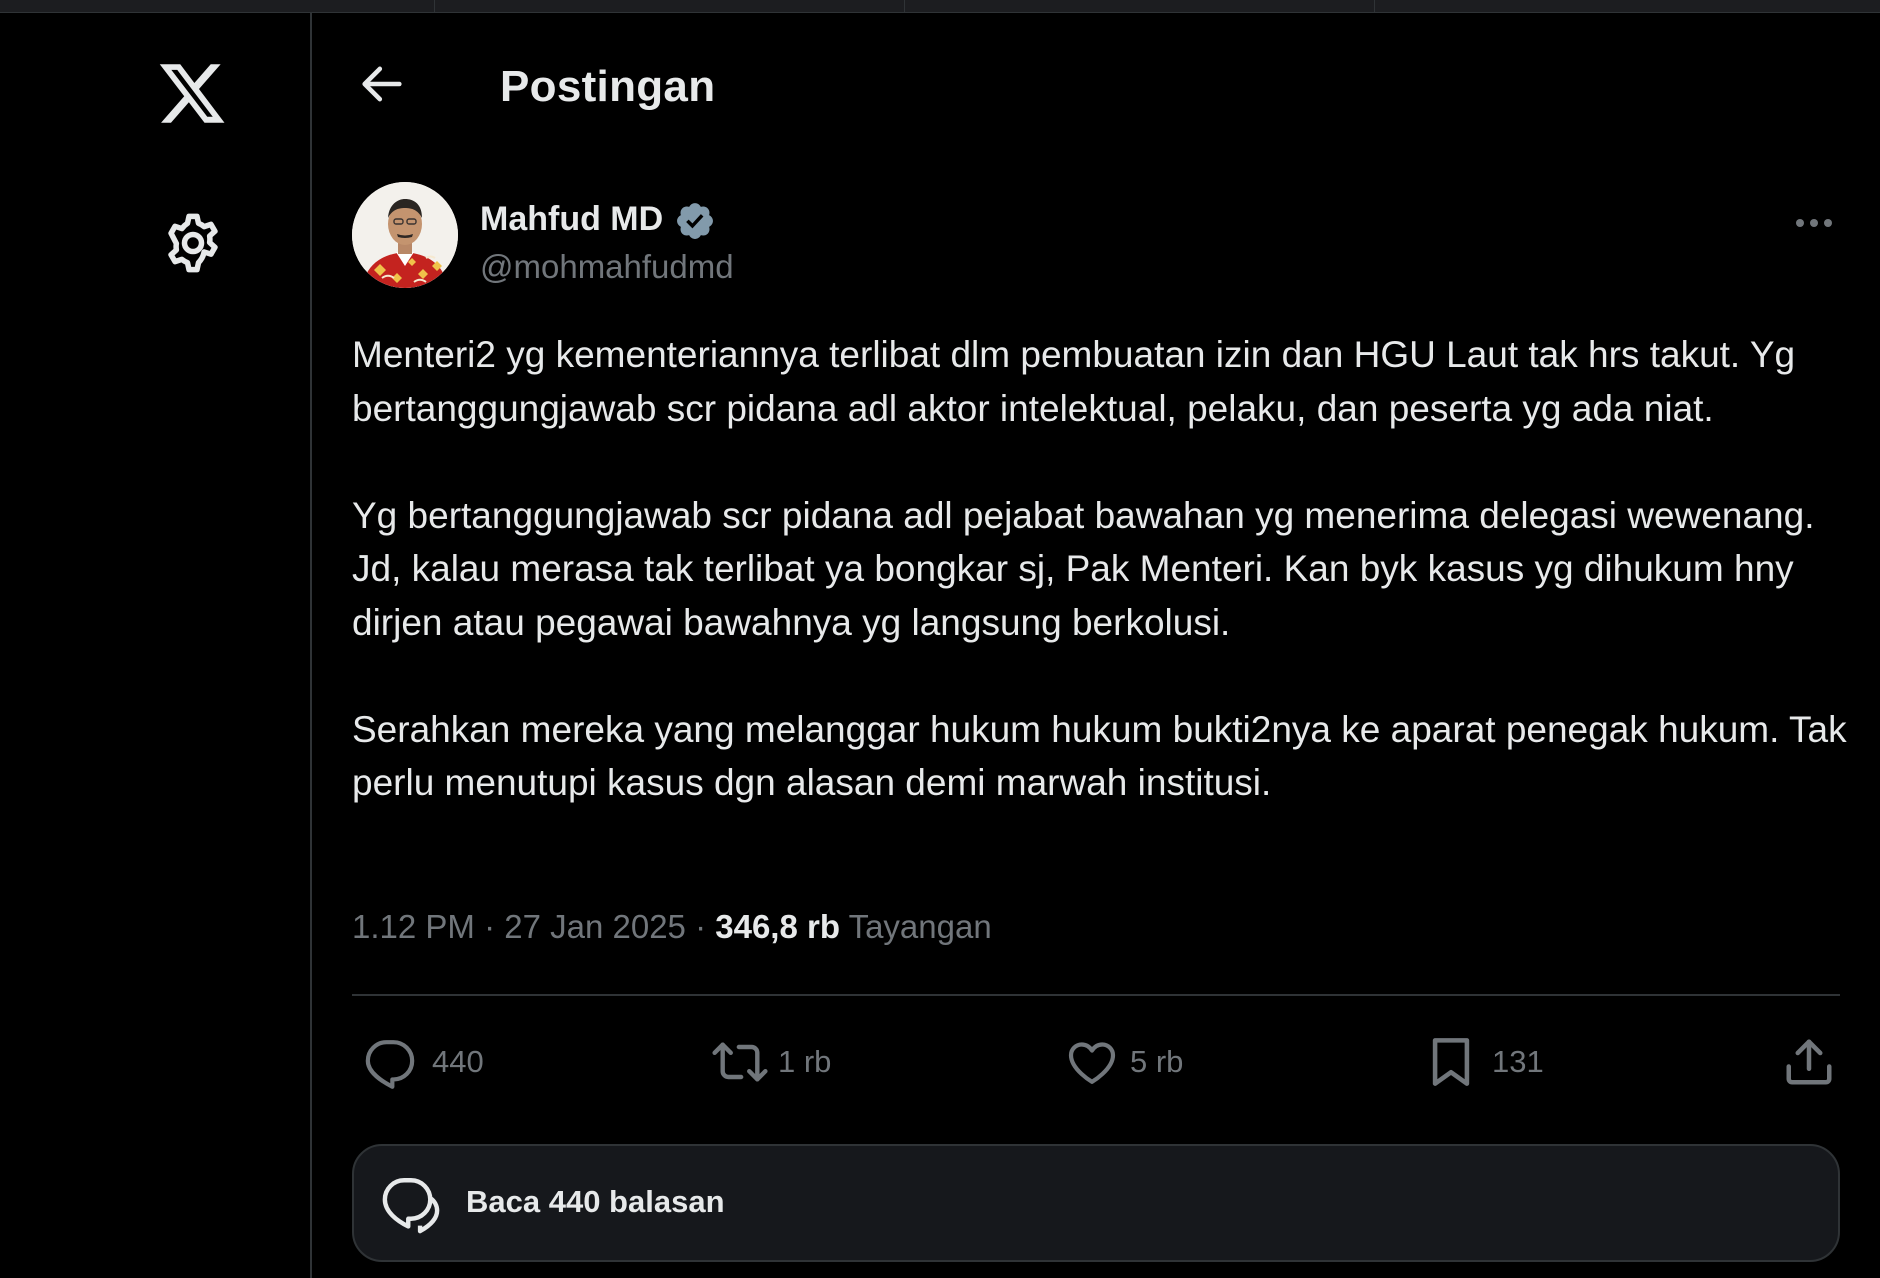 This screenshot has height=1278, width=1880. What do you see at coordinates (1123, 1062) in the screenshot?
I see `like-button: 5 rb` at bounding box center [1123, 1062].